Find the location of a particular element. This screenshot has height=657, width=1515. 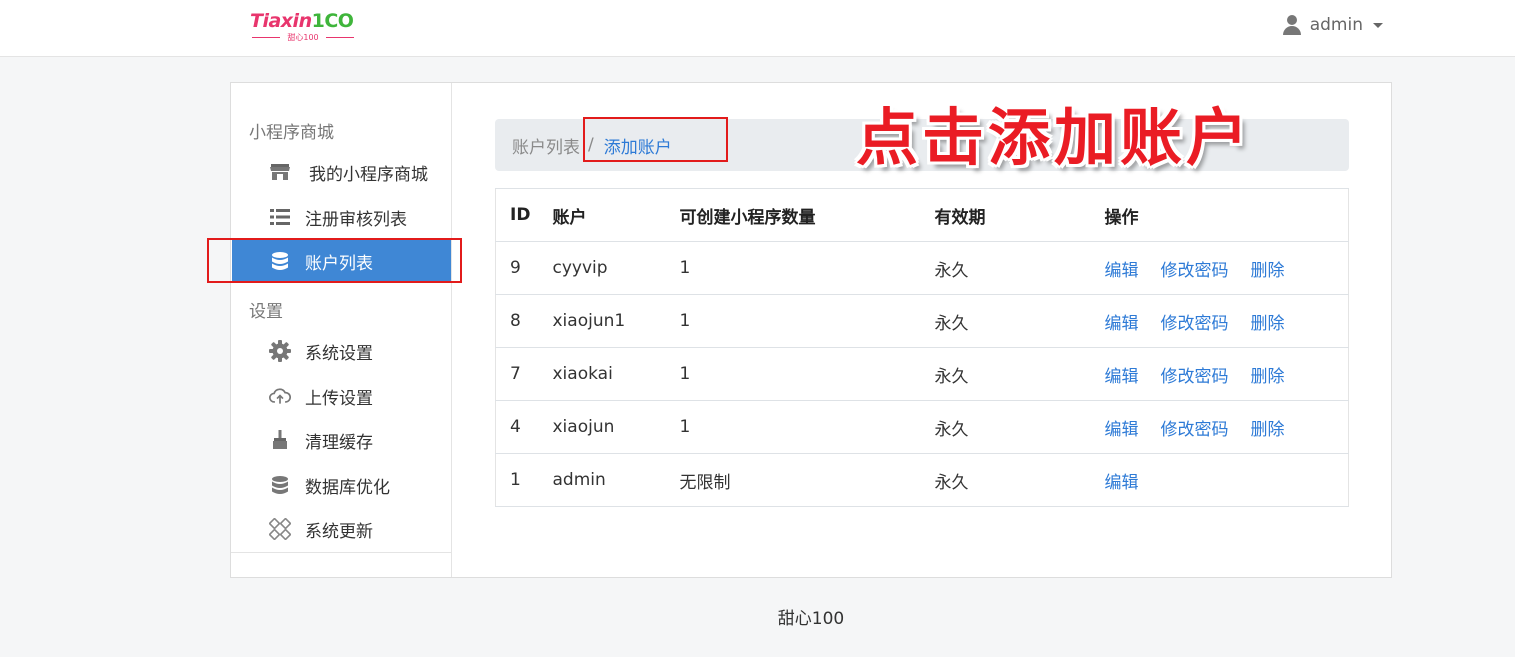

cell-account: xiaojun is located at coordinates (616, 427).